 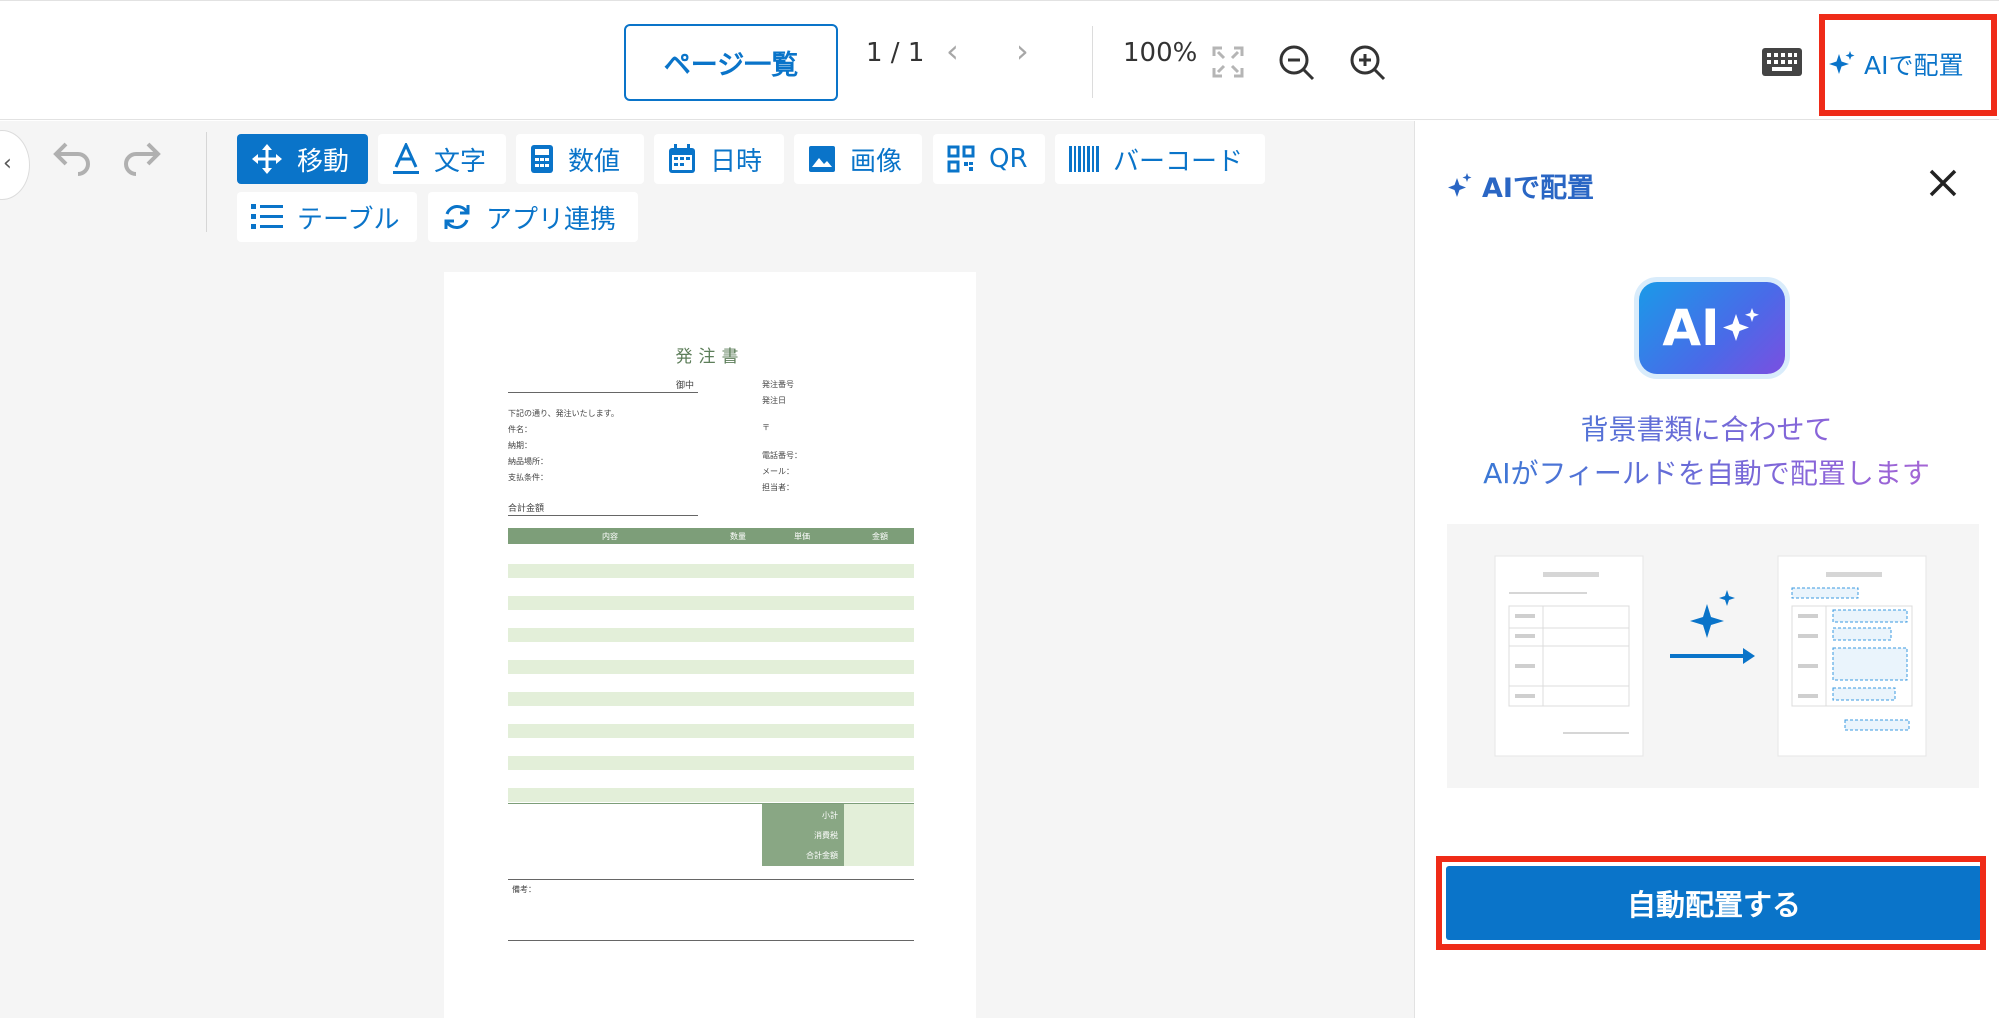 What do you see at coordinates (551, 219) in the screenshot?
I see `tool-label: アプリ連携` at bounding box center [551, 219].